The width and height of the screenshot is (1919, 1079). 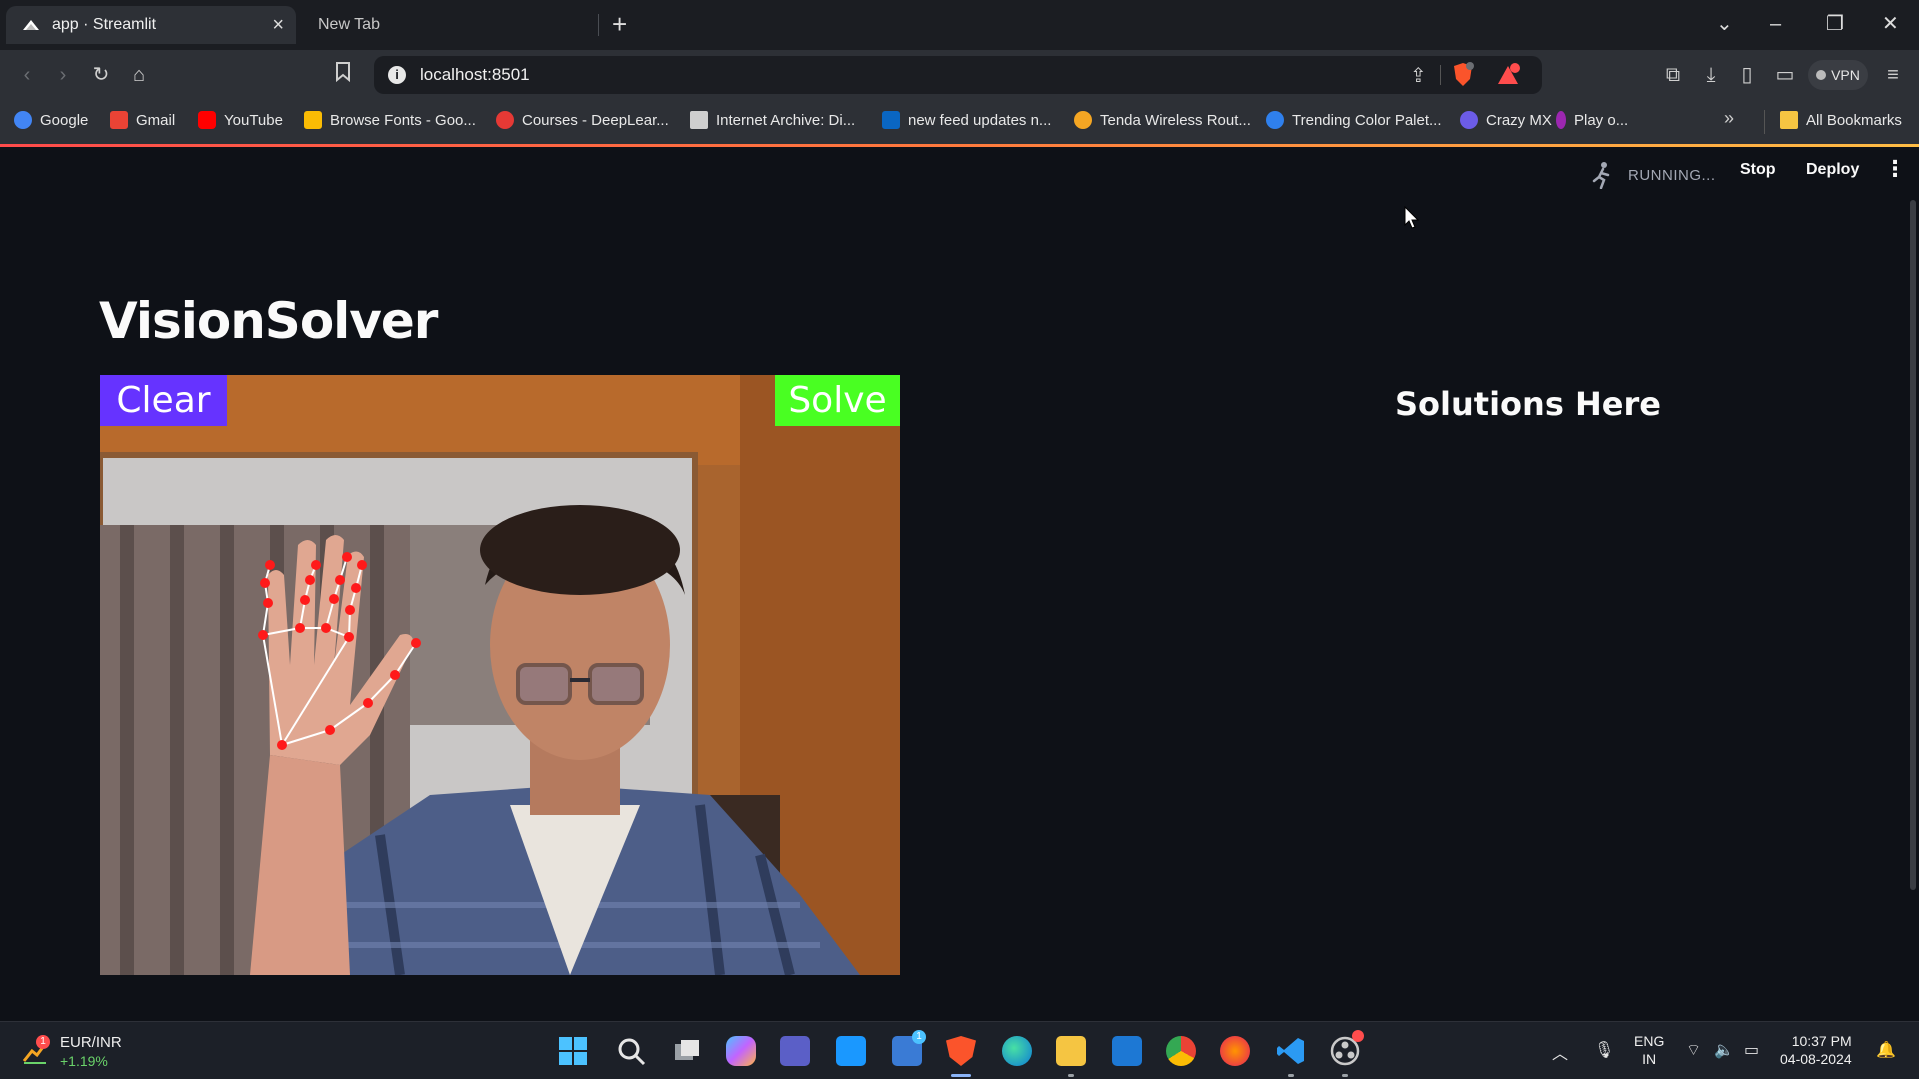 What do you see at coordinates (1673, 75) in the screenshot?
I see `extensions-icon: ⧉` at bounding box center [1673, 75].